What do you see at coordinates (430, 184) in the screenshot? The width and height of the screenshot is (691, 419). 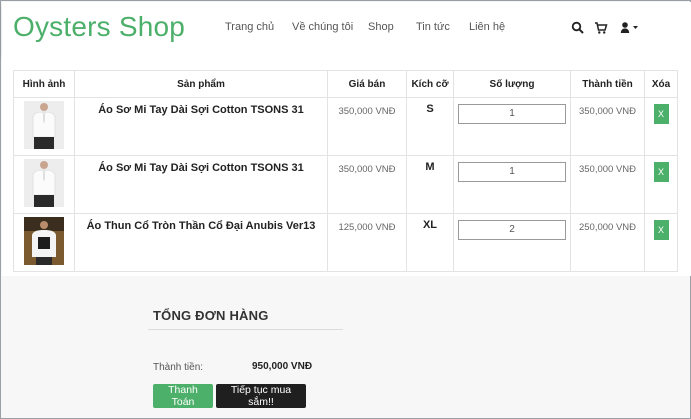 I see `size-cell: M` at bounding box center [430, 184].